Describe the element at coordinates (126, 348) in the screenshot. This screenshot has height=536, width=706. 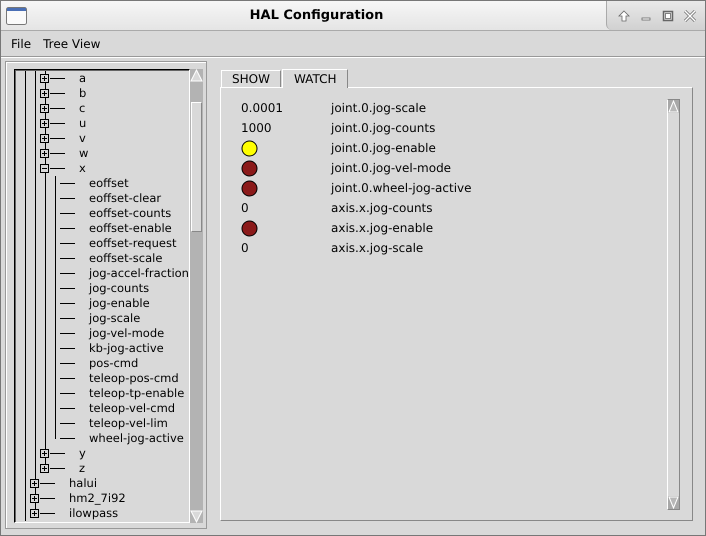
I see `tree-item: kb-jog-active` at that location.